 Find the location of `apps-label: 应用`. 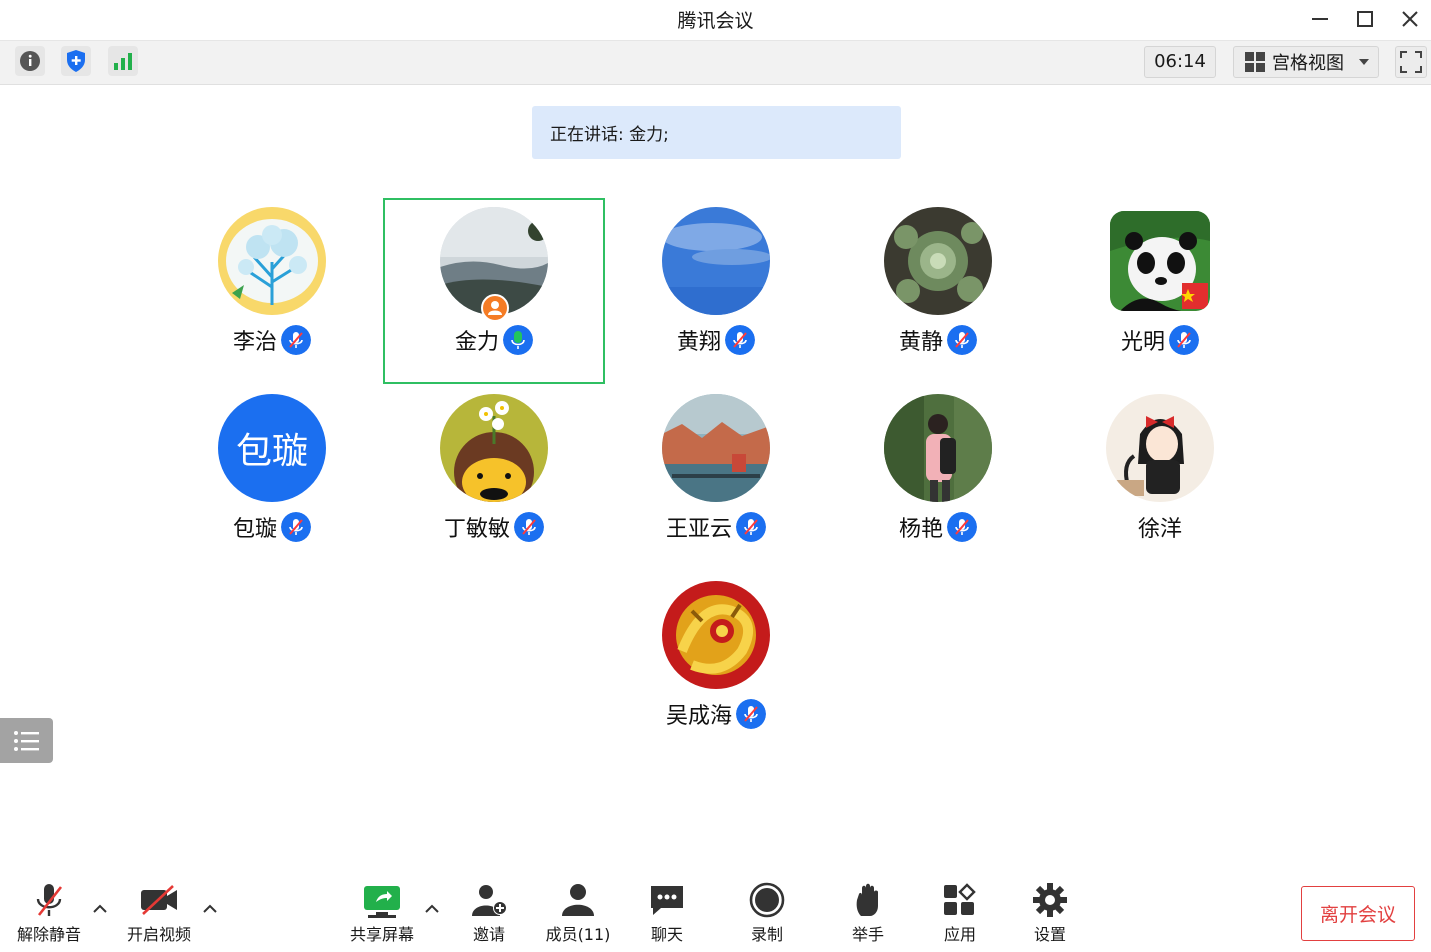

apps-label: 应用 is located at coordinates (959, 934).